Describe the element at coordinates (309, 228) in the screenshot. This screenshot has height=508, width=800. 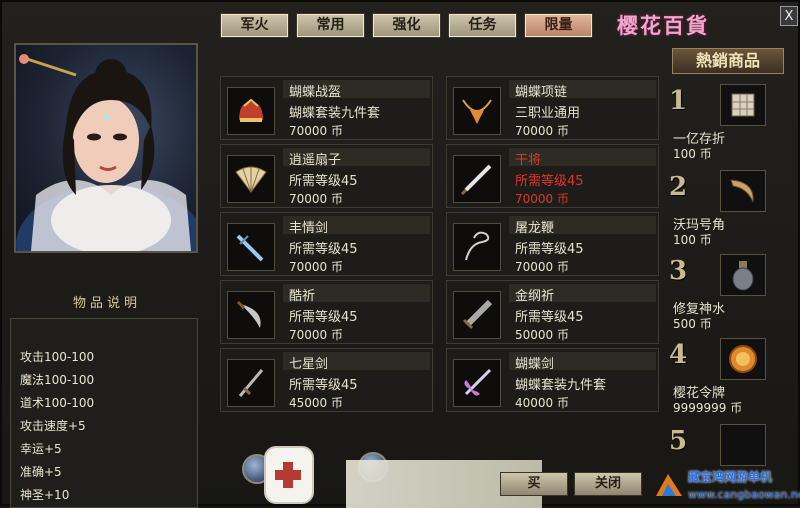
I see `item-name: 丰情剑` at that location.